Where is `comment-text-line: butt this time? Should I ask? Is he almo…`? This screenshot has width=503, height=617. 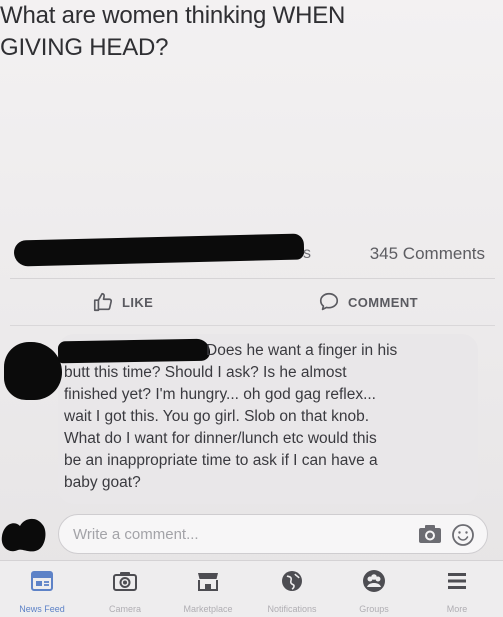 comment-text-line: butt this time? Should I ask? Is he almo… is located at coordinates (205, 372).